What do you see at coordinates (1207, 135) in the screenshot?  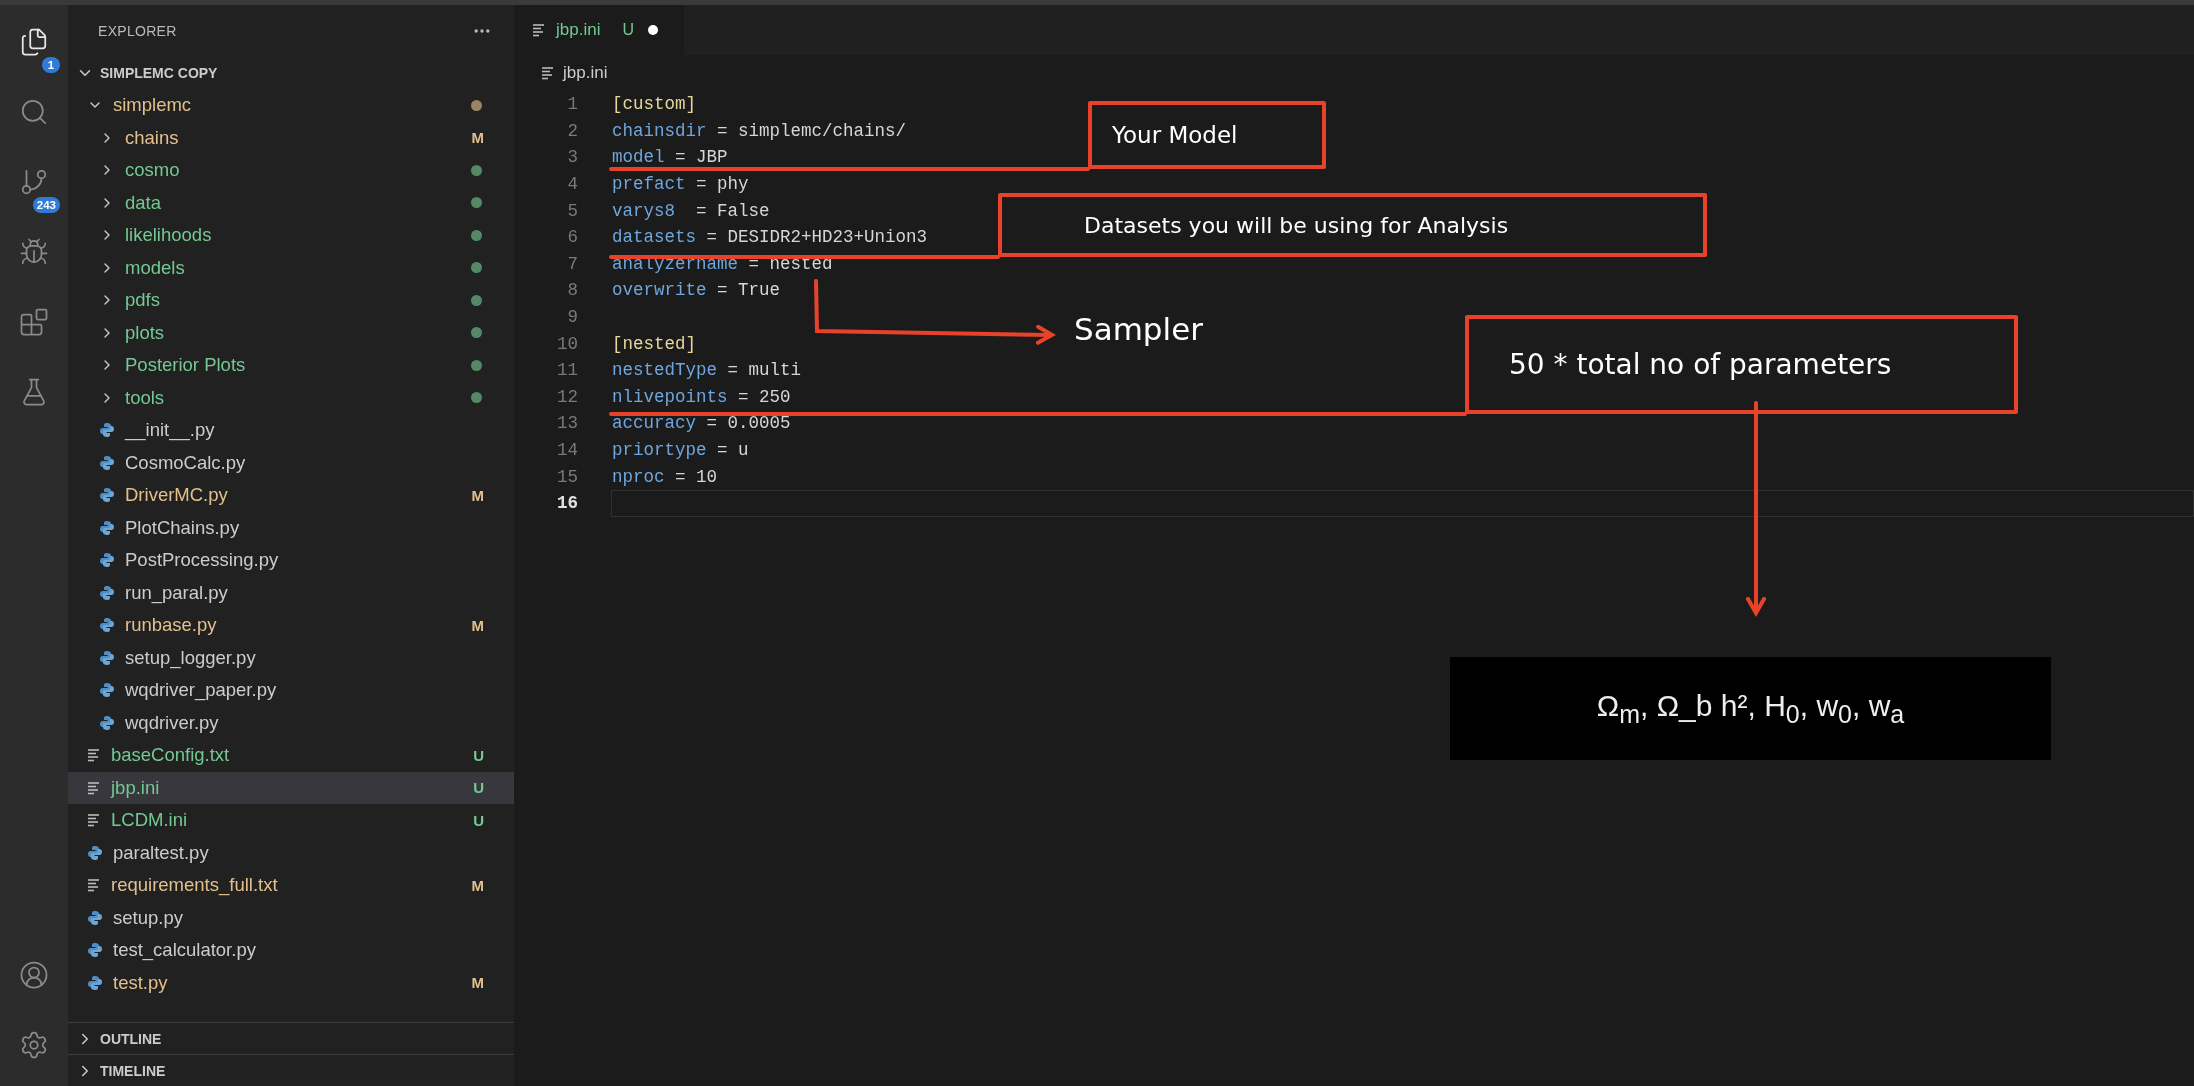 I see `annotation-box: Your Model` at bounding box center [1207, 135].